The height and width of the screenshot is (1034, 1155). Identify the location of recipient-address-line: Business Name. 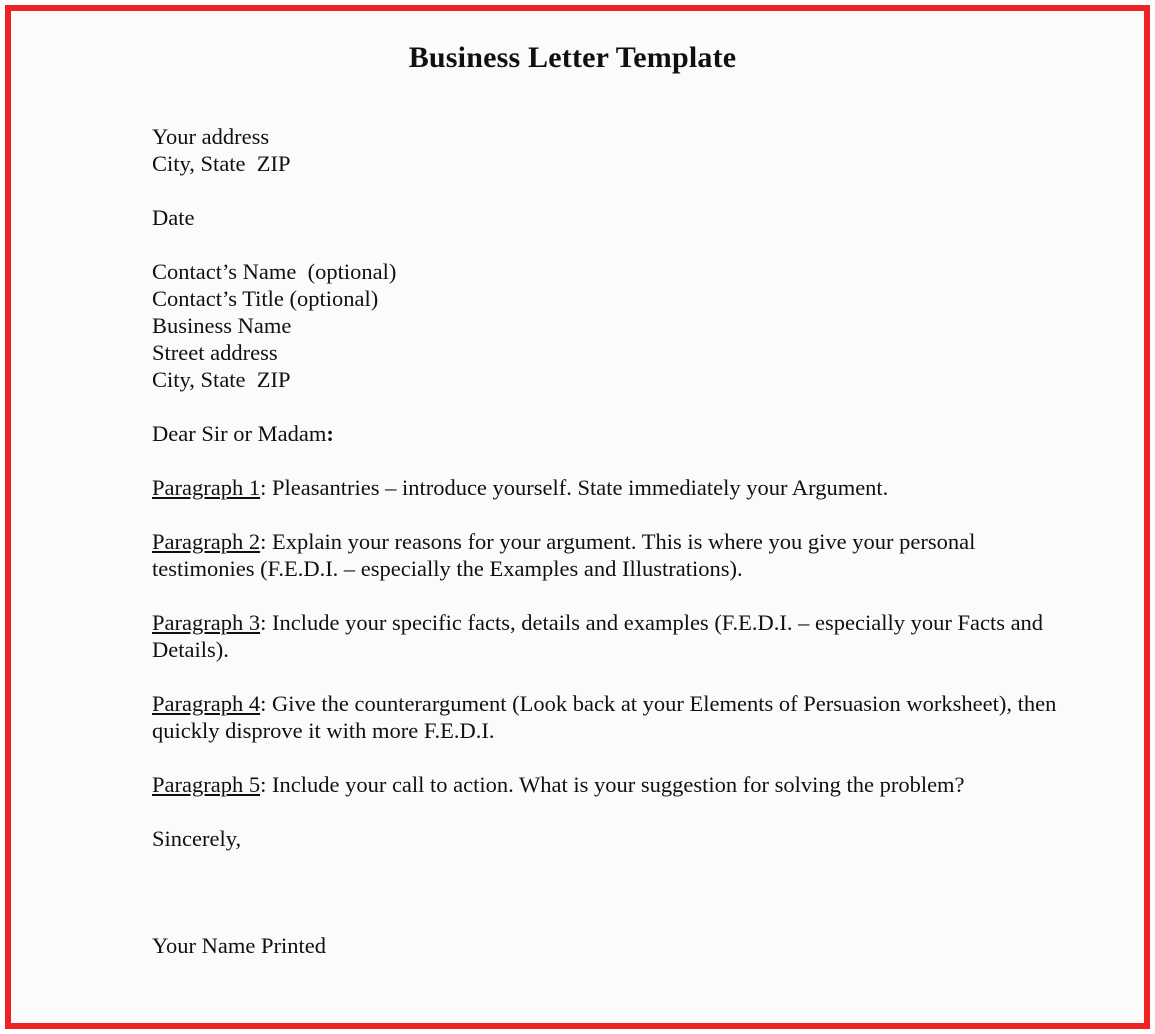
(222, 325).